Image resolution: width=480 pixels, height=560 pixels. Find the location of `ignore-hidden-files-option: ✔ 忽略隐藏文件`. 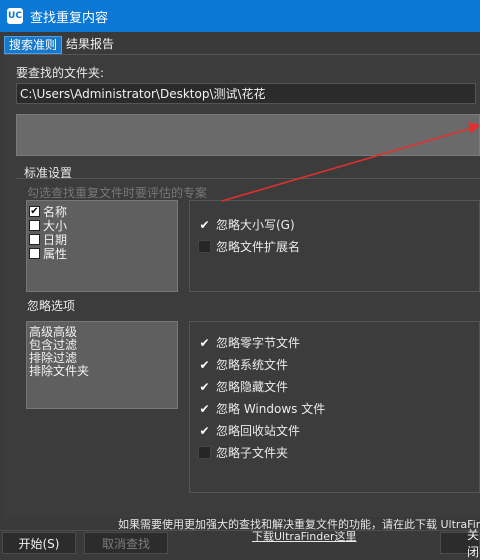

ignore-hidden-files-option: ✔ 忽略隐藏文件 is located at coordinates (243, 386).